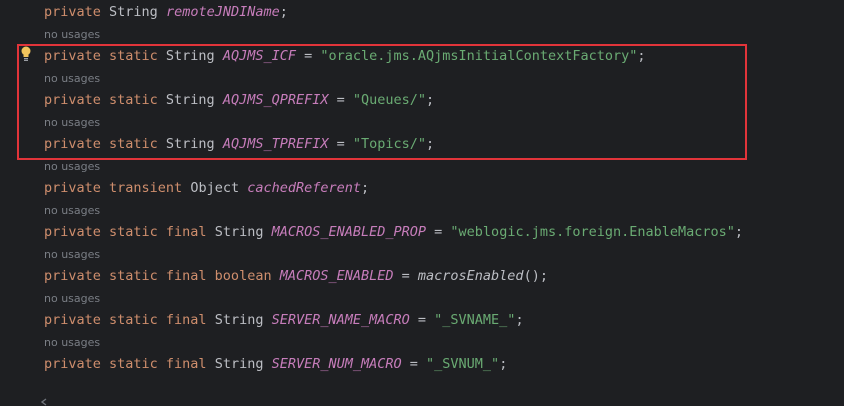  What do you see at coordinates (341, 320) in the screenshot?
I see `field-name: SERVER_NAME_MACRO` at bounding box center [341, 320].